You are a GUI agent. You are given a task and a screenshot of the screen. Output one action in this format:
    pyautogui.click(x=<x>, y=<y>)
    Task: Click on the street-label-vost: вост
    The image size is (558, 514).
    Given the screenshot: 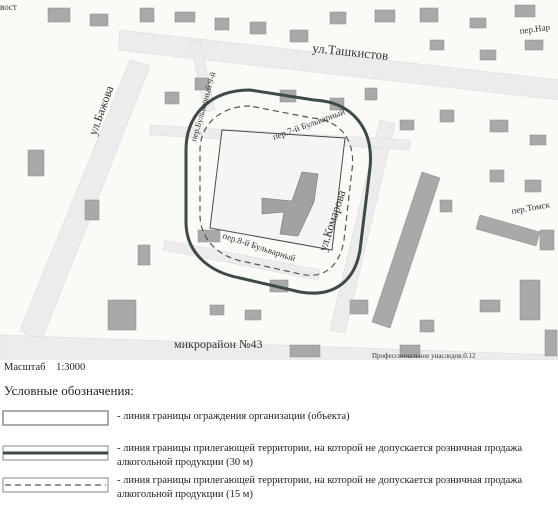 What is the action you would take?
    pyautogui.click(x=8, y=7)
    